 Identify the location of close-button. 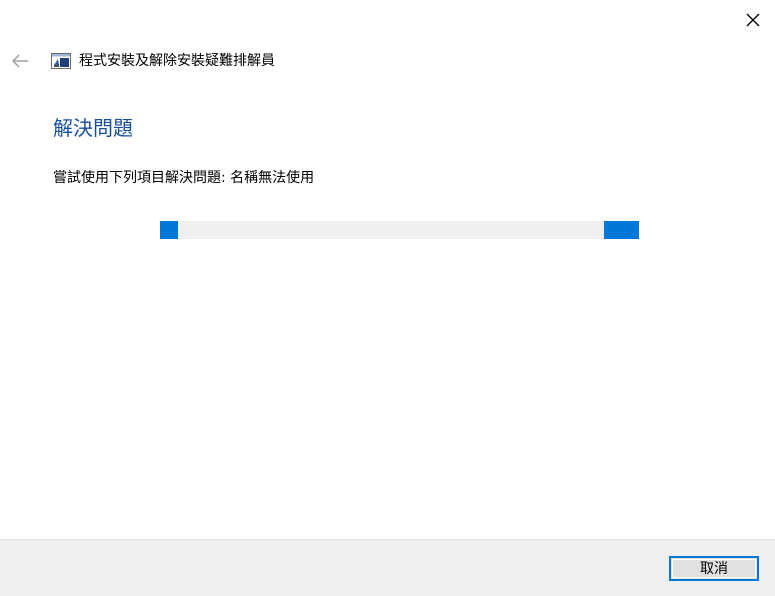
(753, 20).